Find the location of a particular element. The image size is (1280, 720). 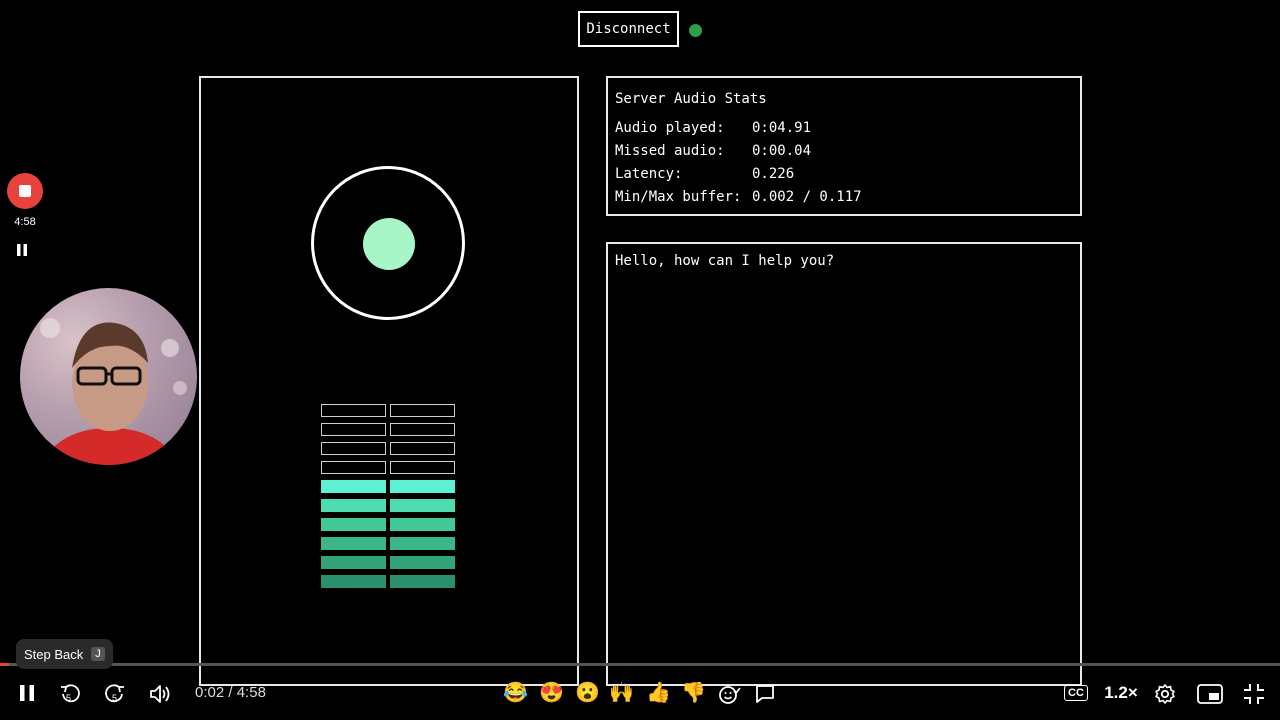

webcam-bubble is located at coordinates (108, 376).